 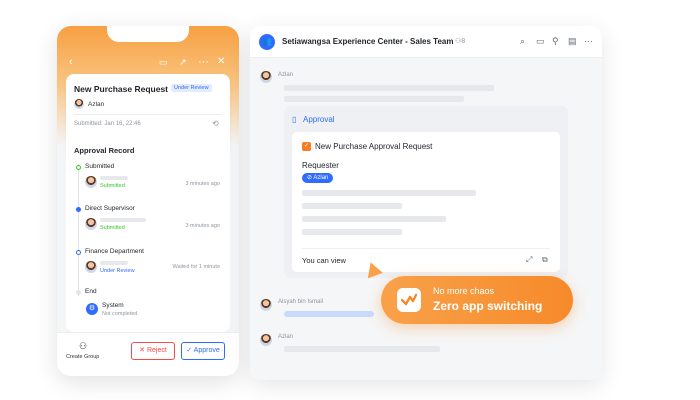 I want to click on requester-name: Azlan, so click(x=96, y=104).